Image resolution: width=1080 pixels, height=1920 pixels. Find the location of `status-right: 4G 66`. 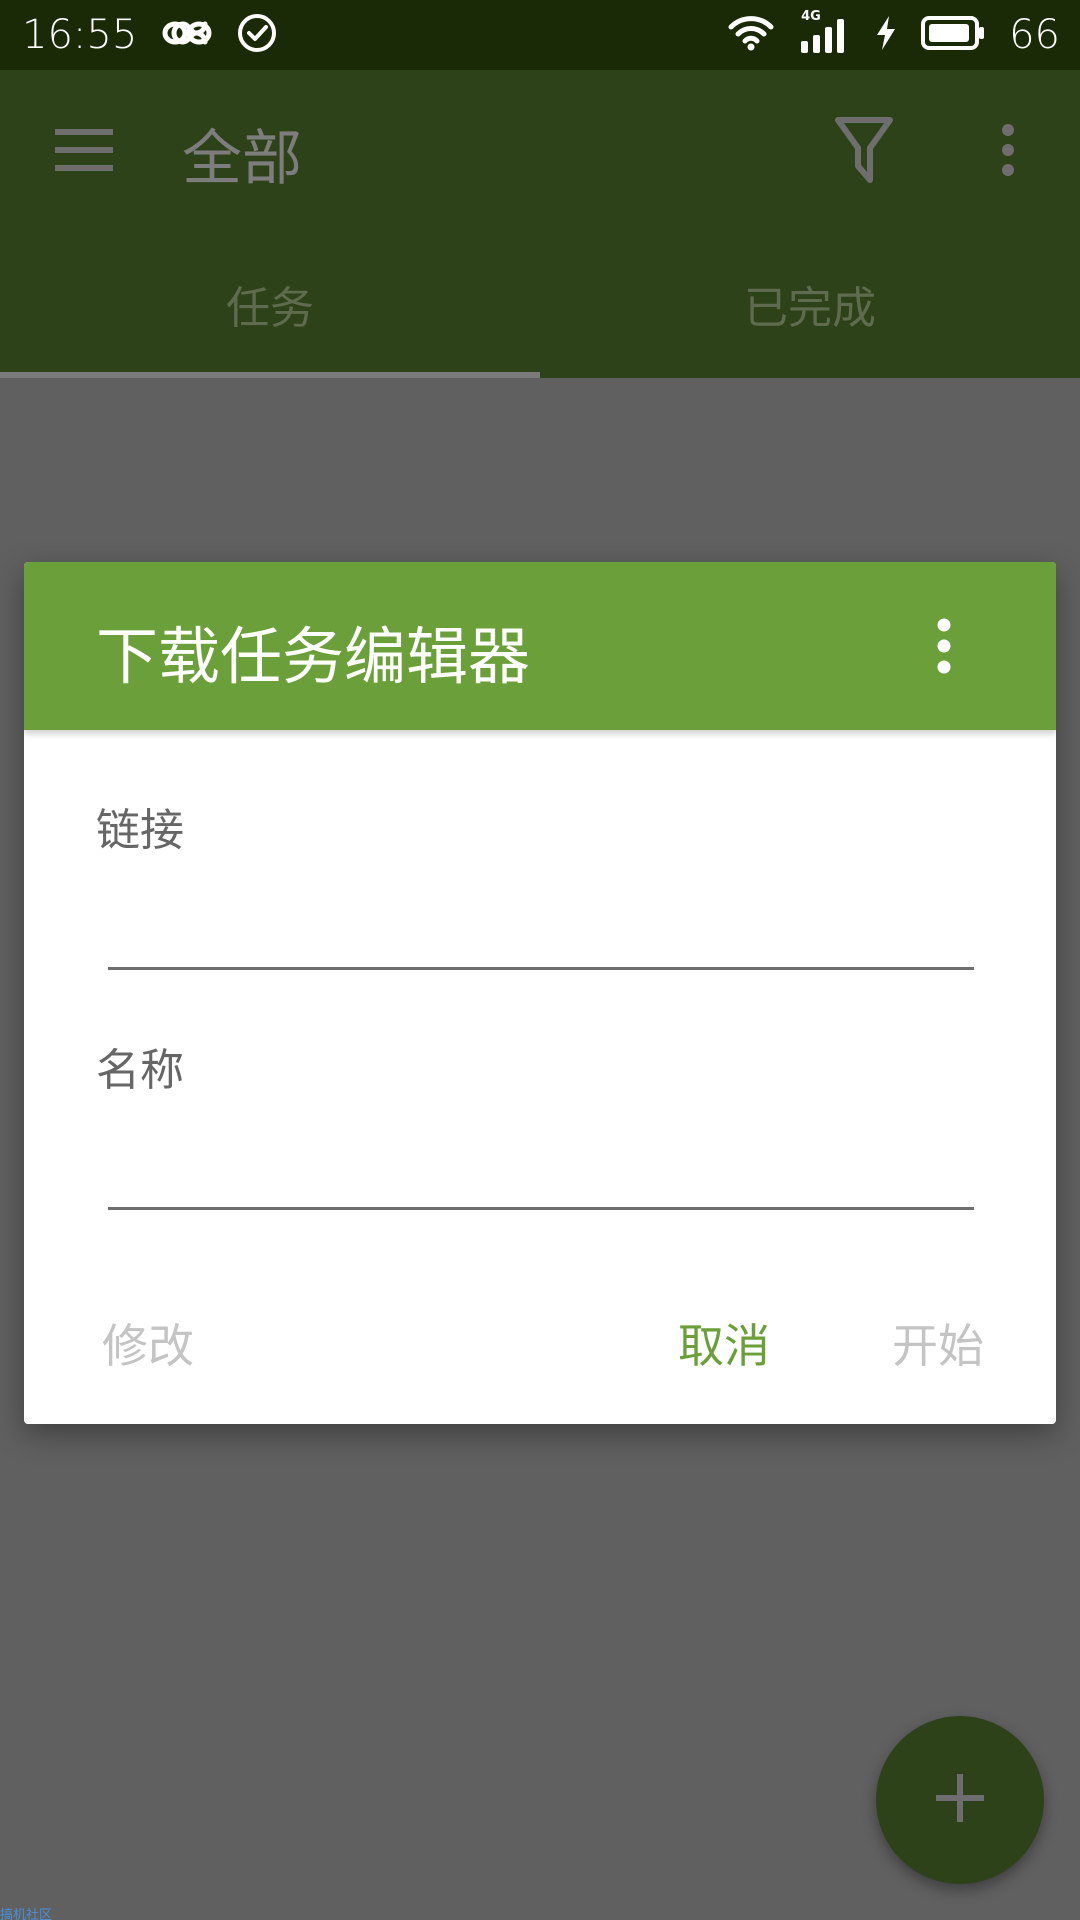

status-right: 4G 66 is located at coordinates (893, 33).